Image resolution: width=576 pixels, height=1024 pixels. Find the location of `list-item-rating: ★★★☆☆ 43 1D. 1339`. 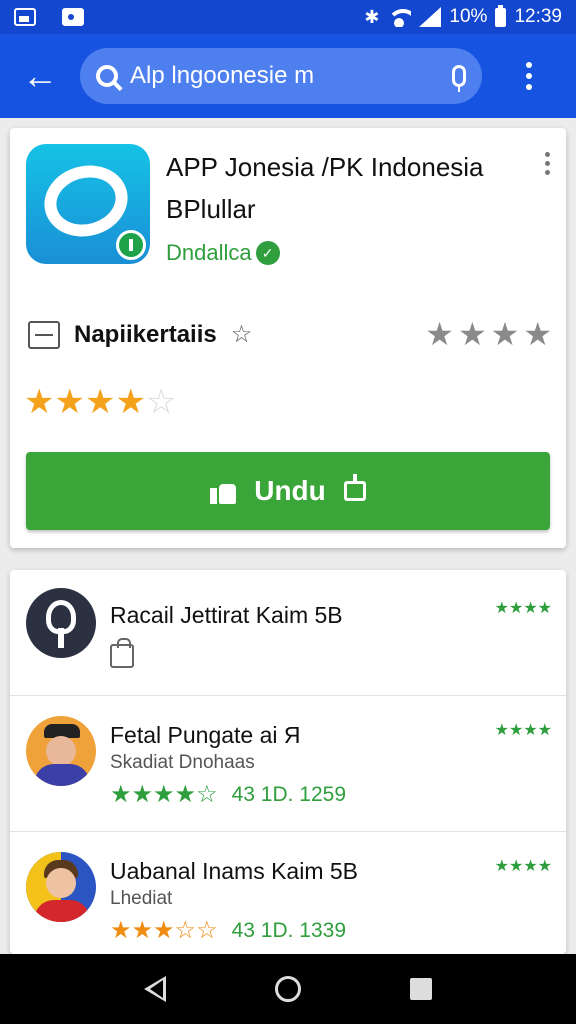

list-item-rating: ★★★☆☆ 43 1D. 1339 is located at coordinates (228, 930).